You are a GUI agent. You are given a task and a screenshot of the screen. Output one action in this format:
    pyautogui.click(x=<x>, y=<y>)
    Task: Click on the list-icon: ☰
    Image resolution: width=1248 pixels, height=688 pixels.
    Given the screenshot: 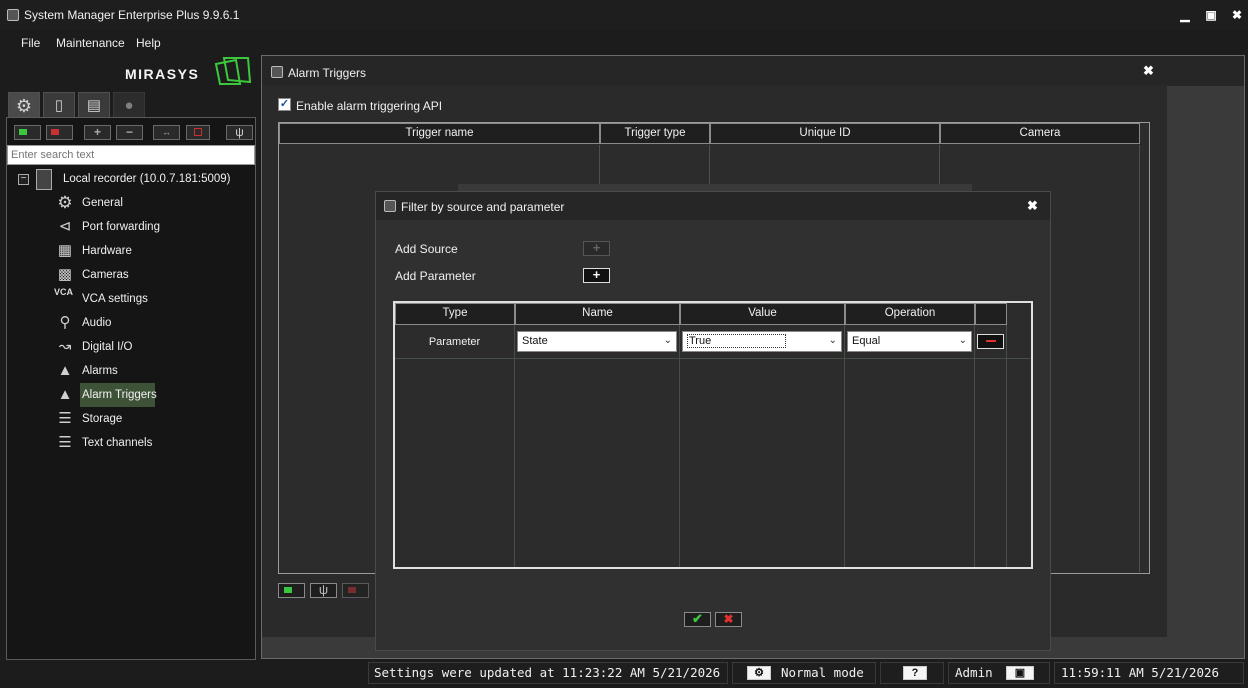 What is the action you would take?
    pyautogui.click(x=65, y=442)
    